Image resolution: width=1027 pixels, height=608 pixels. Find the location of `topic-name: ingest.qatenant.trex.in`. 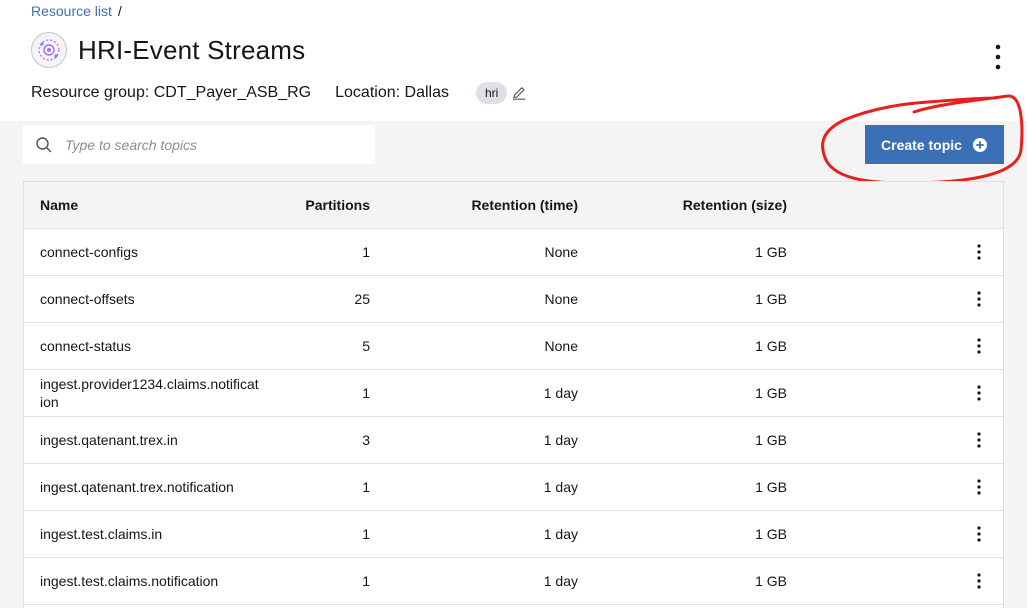

topic-name: ingest.qatenant.trex.in is located at coordinates (109, 440).